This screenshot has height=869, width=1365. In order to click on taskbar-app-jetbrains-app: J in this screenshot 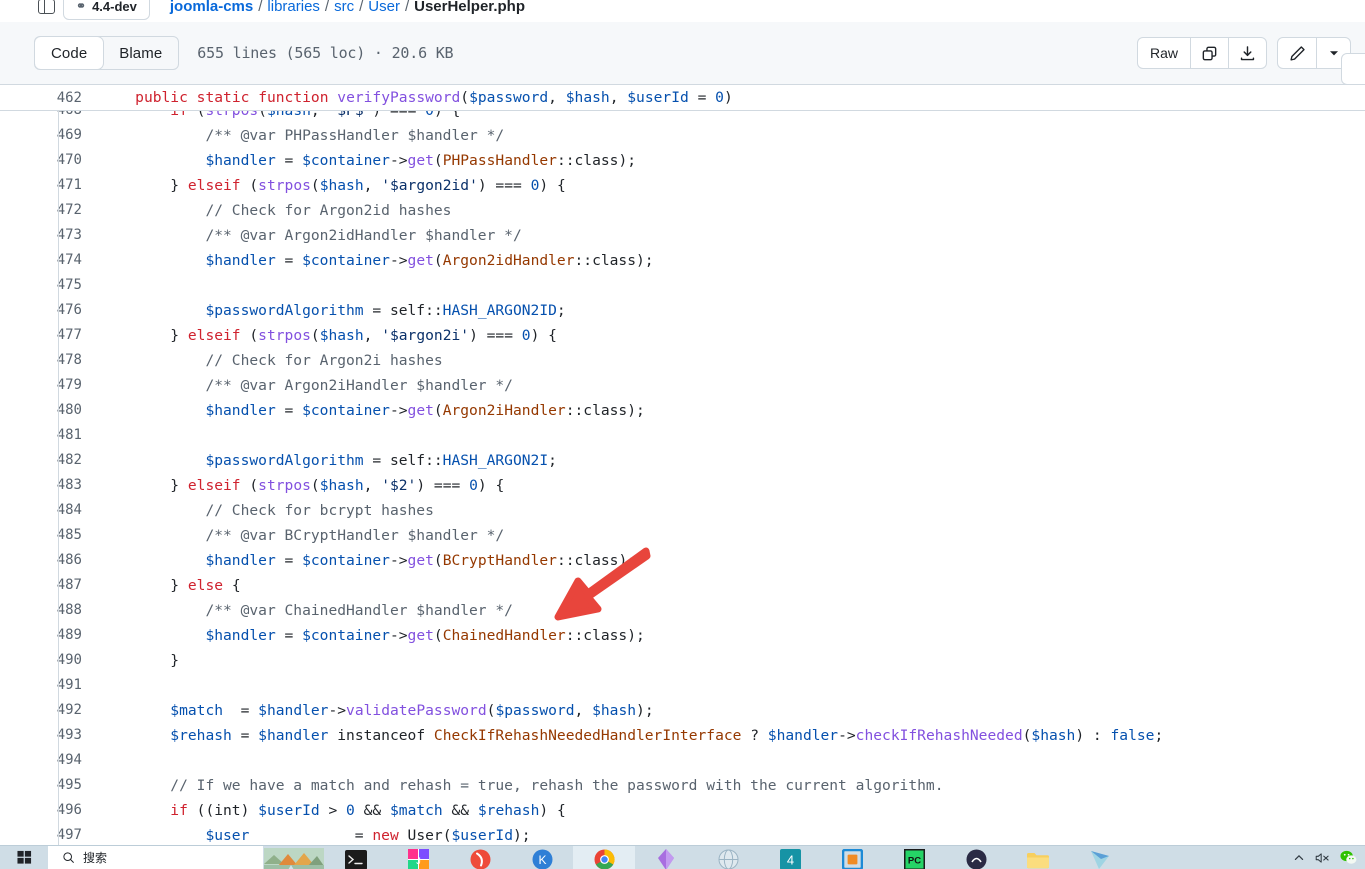, I will do `click(418, 857)`.